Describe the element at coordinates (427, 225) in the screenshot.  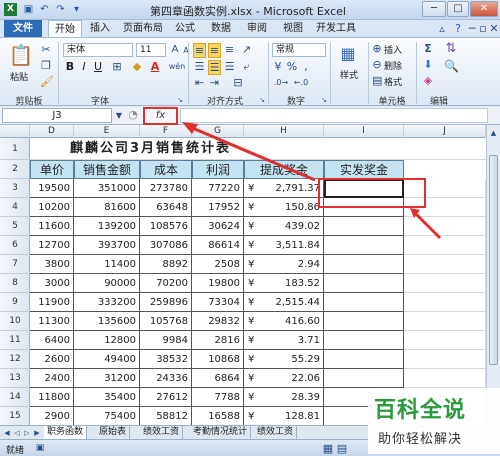
I see `arrow-to-j3` at that location.